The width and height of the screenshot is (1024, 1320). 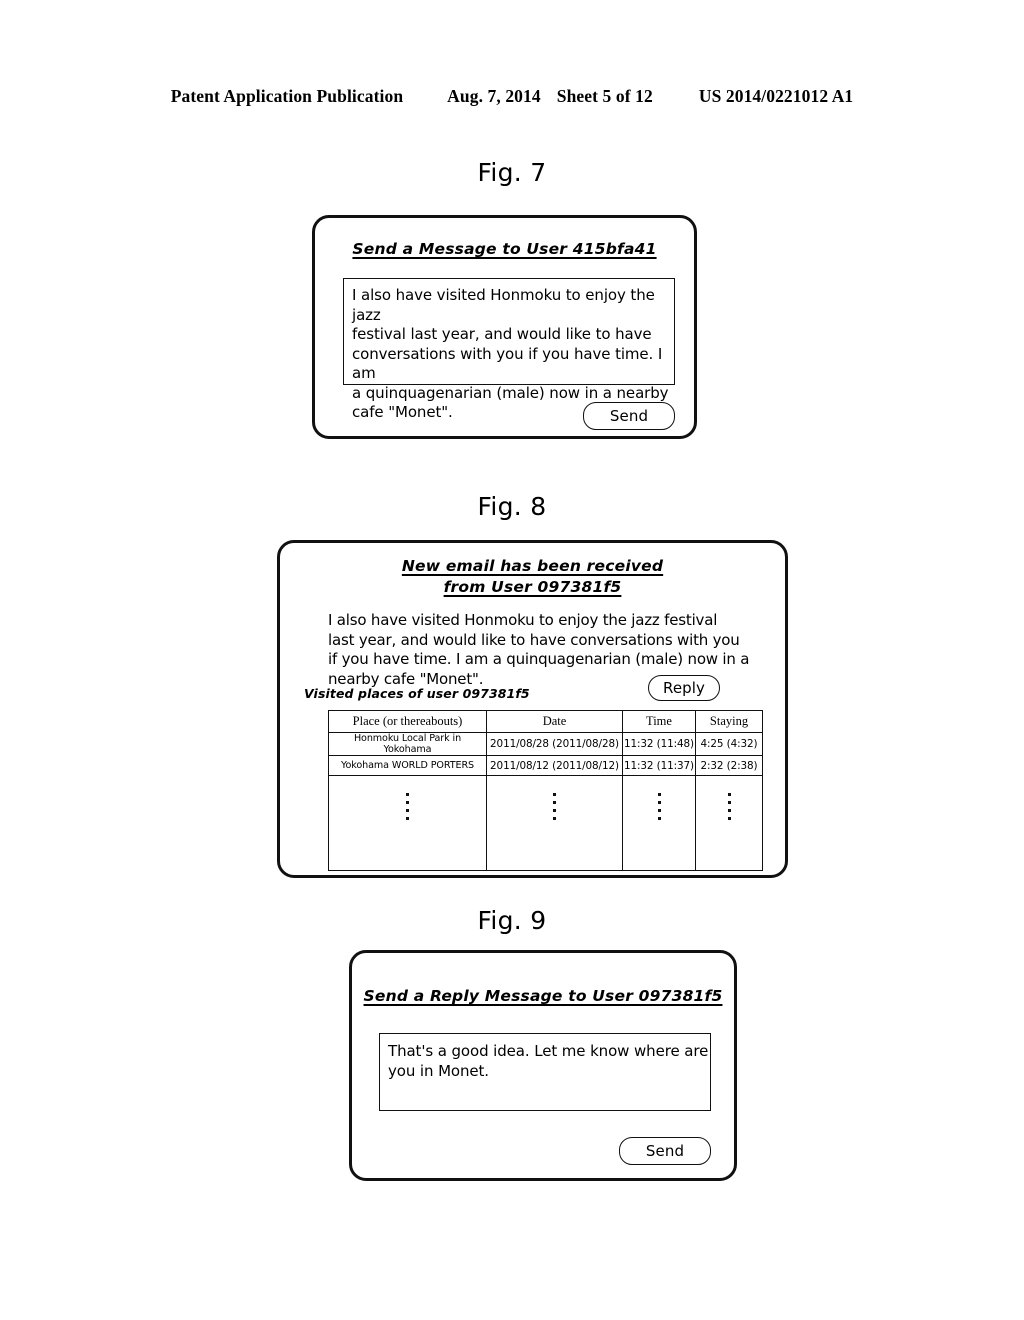 I want to click on figure-7-send-label: Send, so click(x=629, y=416).